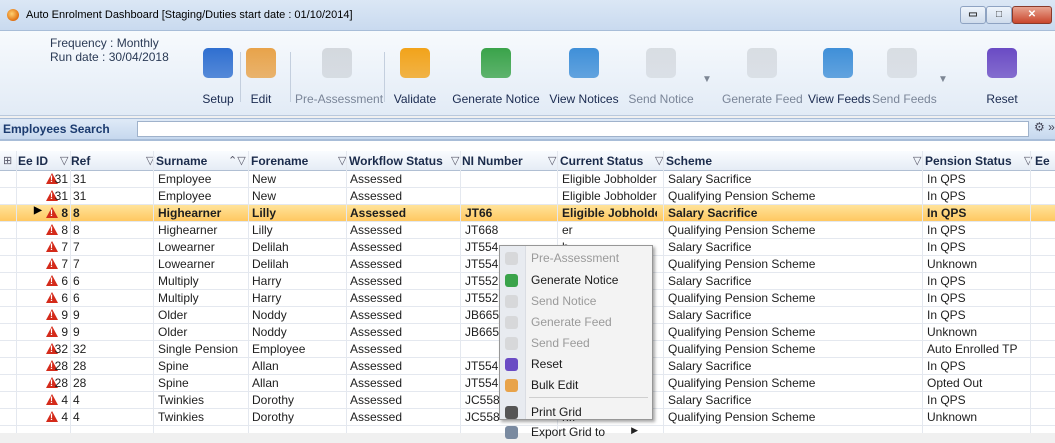  I want to click on menu-item-pre-assessment: Pre-Assessment, so click(576, 258).